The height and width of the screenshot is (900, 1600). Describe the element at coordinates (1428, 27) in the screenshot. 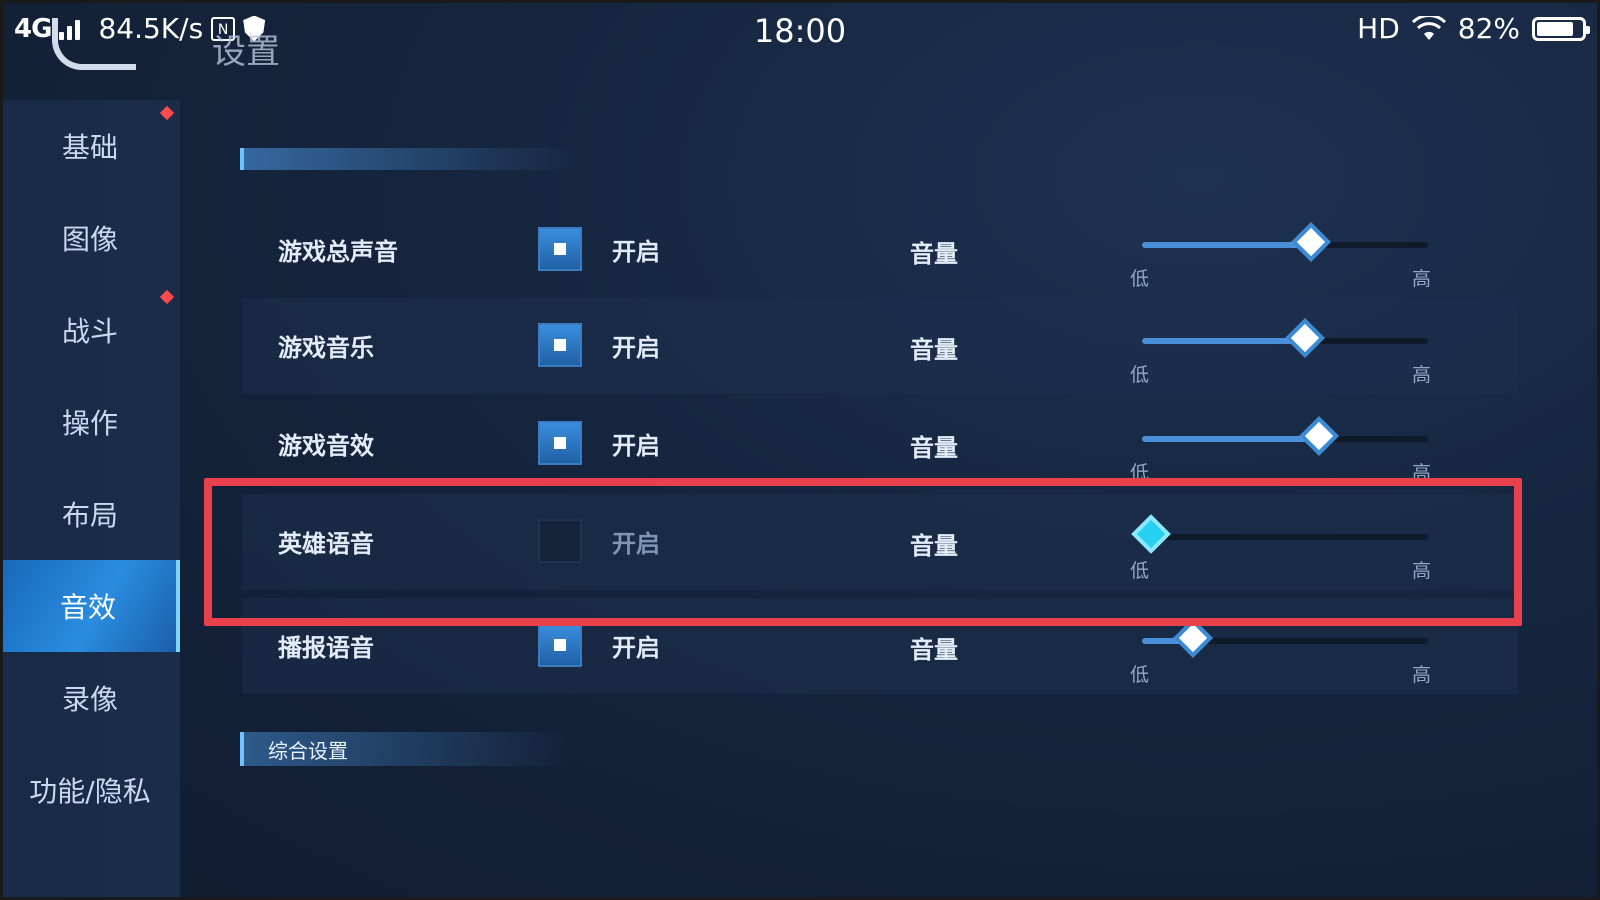

I see `wifi-icon` at that location.